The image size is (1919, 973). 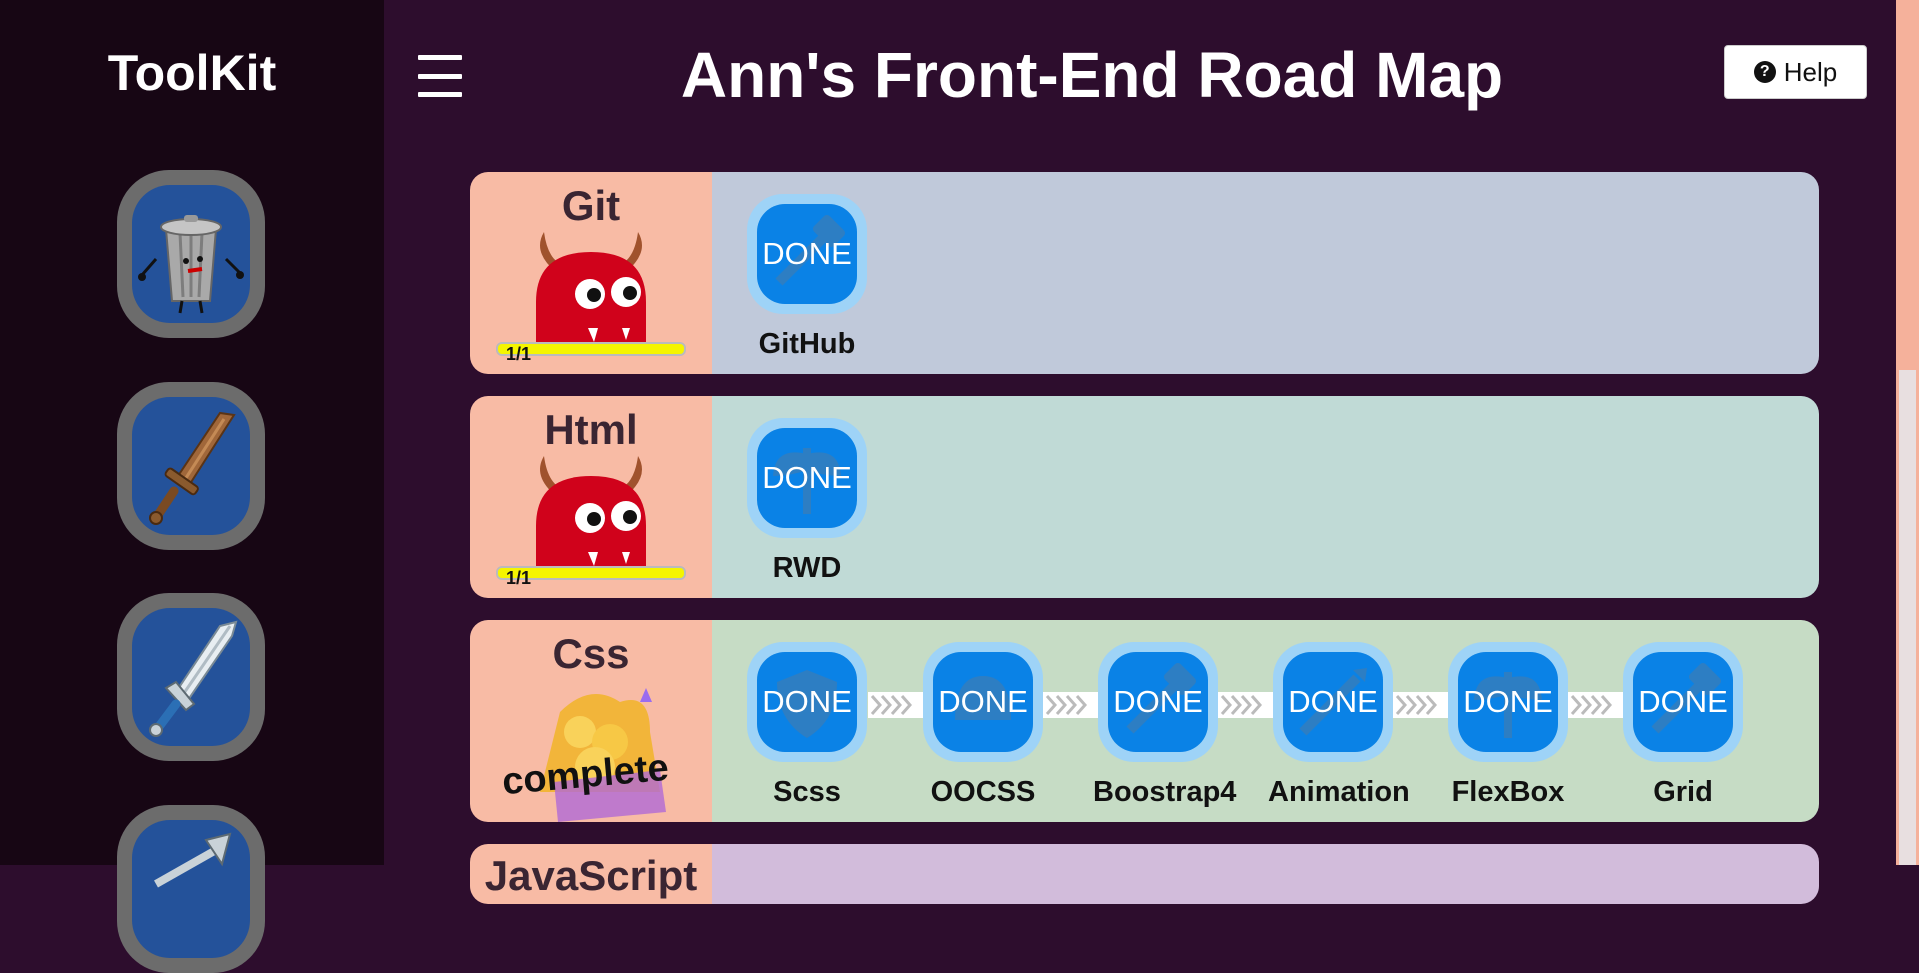 What do you see at coordinates (440, 76) in the screenshot?
I see `hamburger-menu-icon` at bounding box center [440, 76].